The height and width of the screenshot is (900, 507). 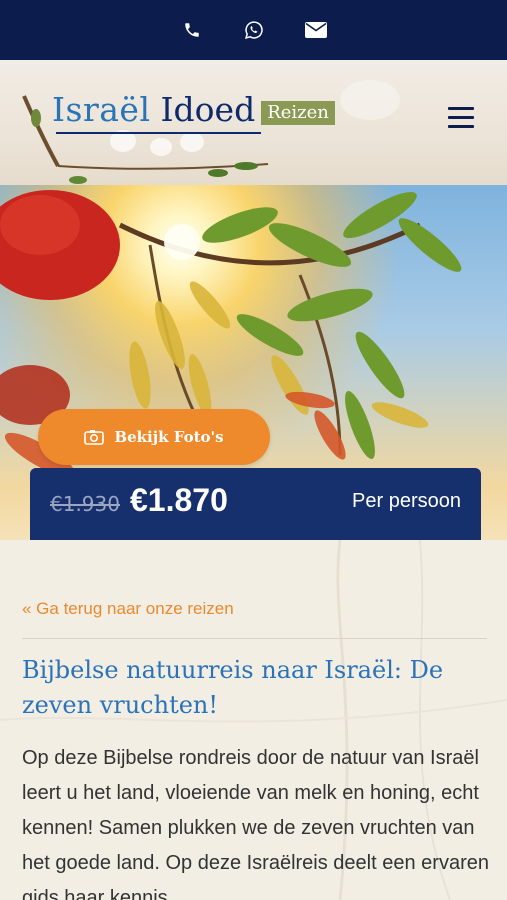 I want to click on view-photos-button: Bekijk Foto's, so click(x=154, y=437).